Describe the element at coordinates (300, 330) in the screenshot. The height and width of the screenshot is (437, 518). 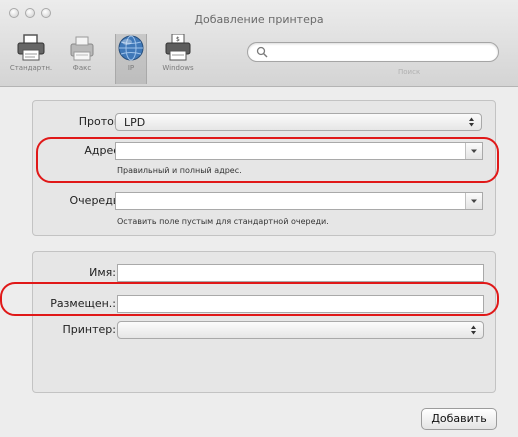
I see `printer-model-popup` at that location.